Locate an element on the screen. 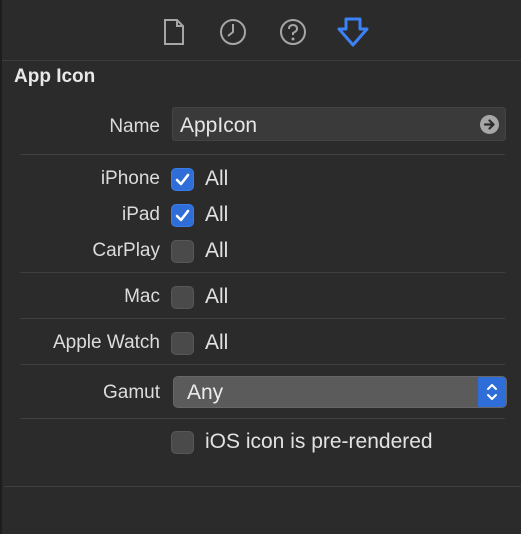 This screenshot has width=521, height=534. mac-all-checkbox is located at coordinates (182, 297).